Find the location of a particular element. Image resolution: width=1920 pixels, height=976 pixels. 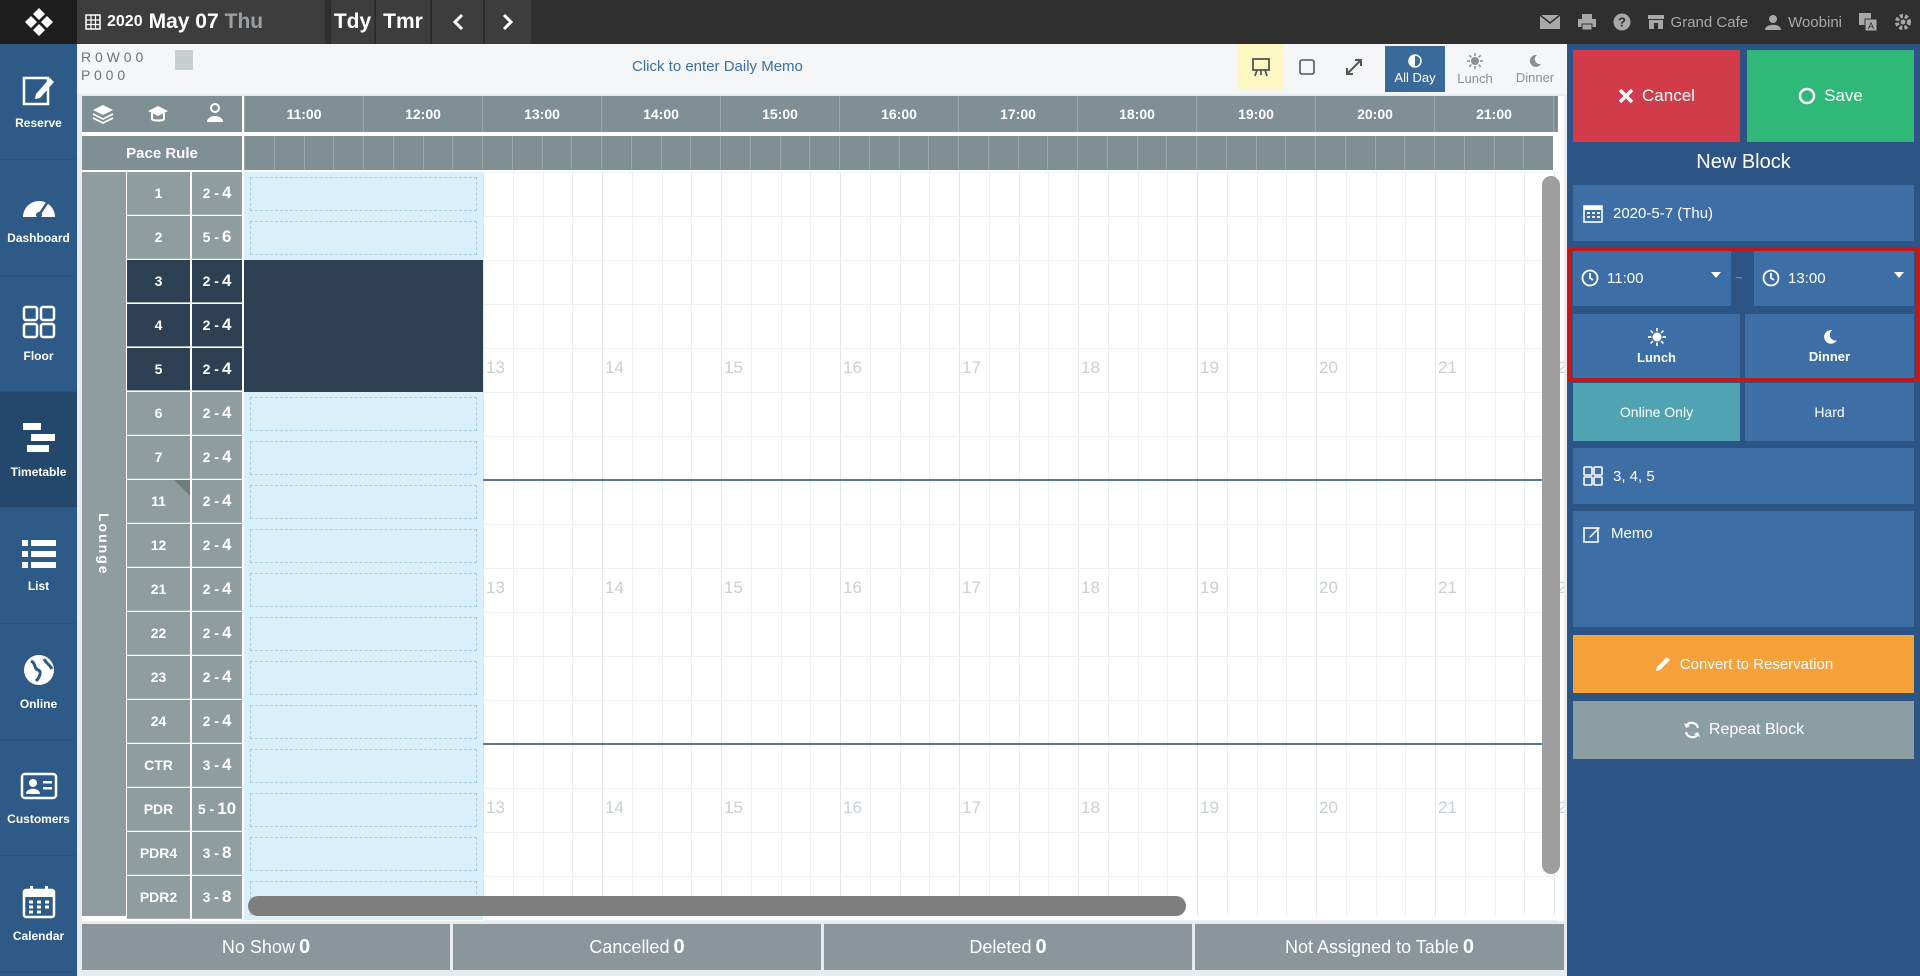

not-assigned-tab: Not Assigned to Table 0 is located at coordinates (1379, 947).